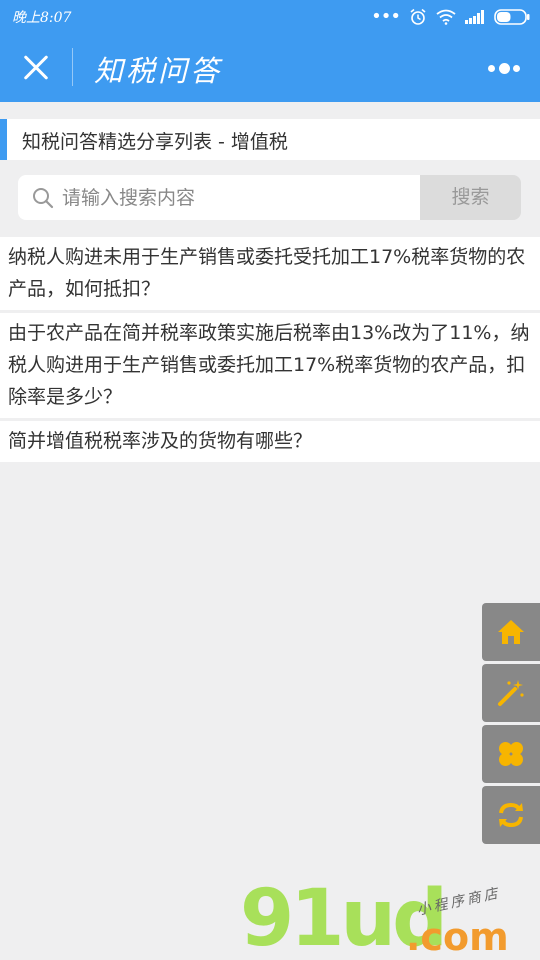 The width and height of the screenshot is (540, 960). I want to click on floating-menu, so click(511, 725).